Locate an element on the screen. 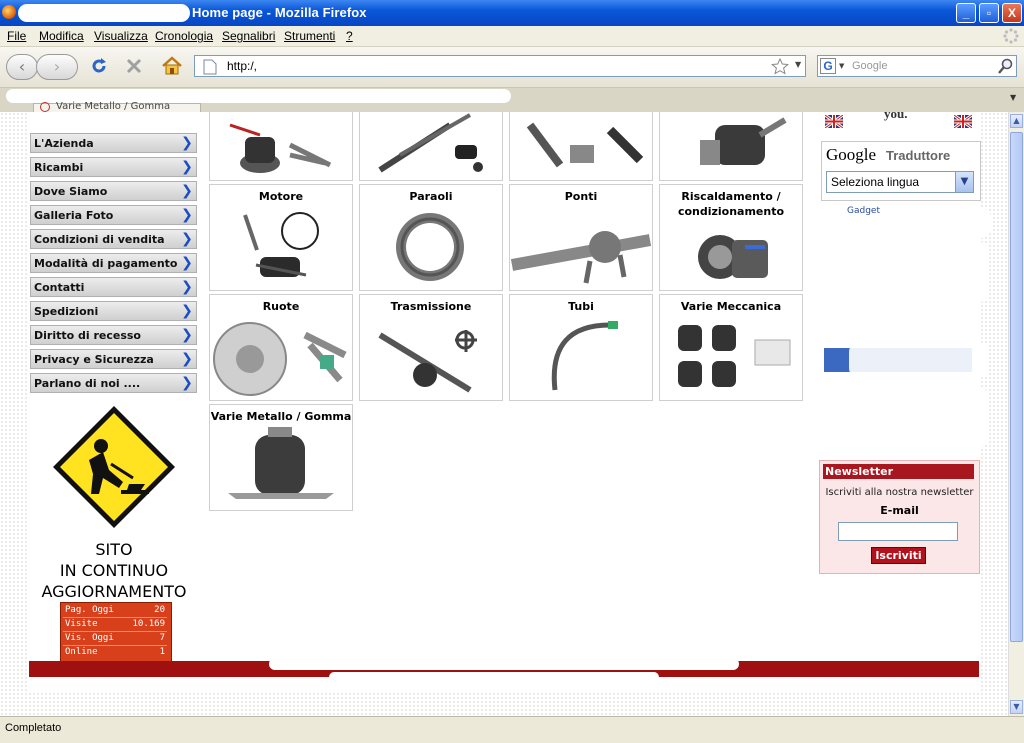  search-engine-dropdown-icon: ▼ is located at coordinates (841, 66).